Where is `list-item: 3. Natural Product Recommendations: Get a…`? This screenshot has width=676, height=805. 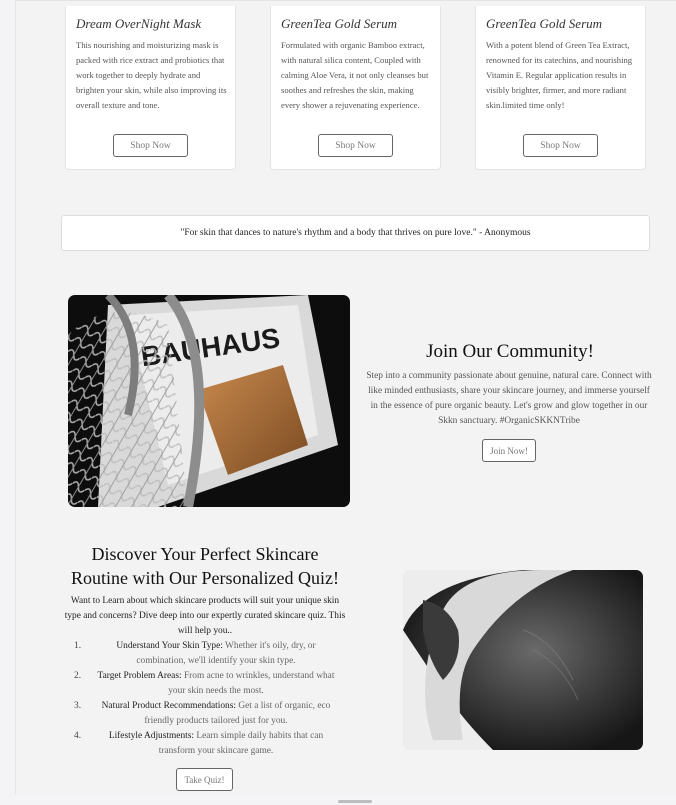 list-item: 3. Natural Product Recommendations: Get a… is located at coordinates (205, 714).